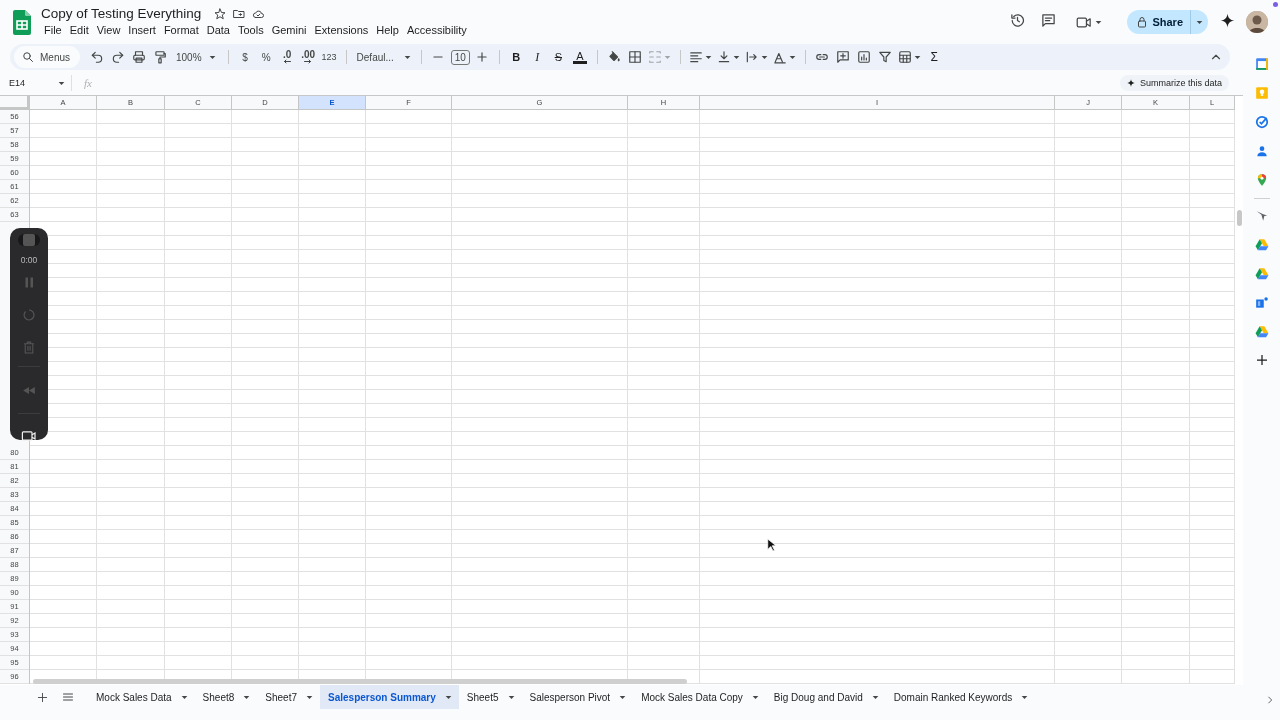 This screenshot has width=1280, height=720. What do you see at coordinates (360, 681) in the screenshot?
I see `horizontal-scrollbar` at bounding box center [360, 681].